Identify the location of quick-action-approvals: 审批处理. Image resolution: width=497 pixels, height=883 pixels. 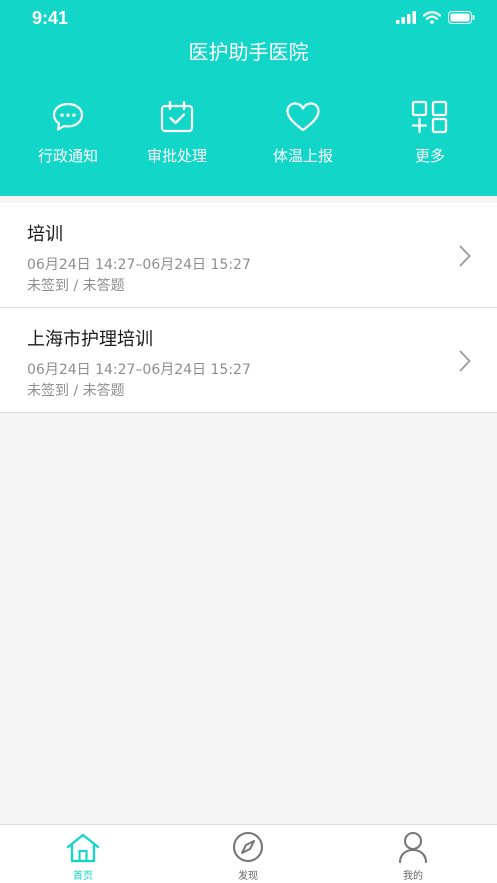
(177, 132).